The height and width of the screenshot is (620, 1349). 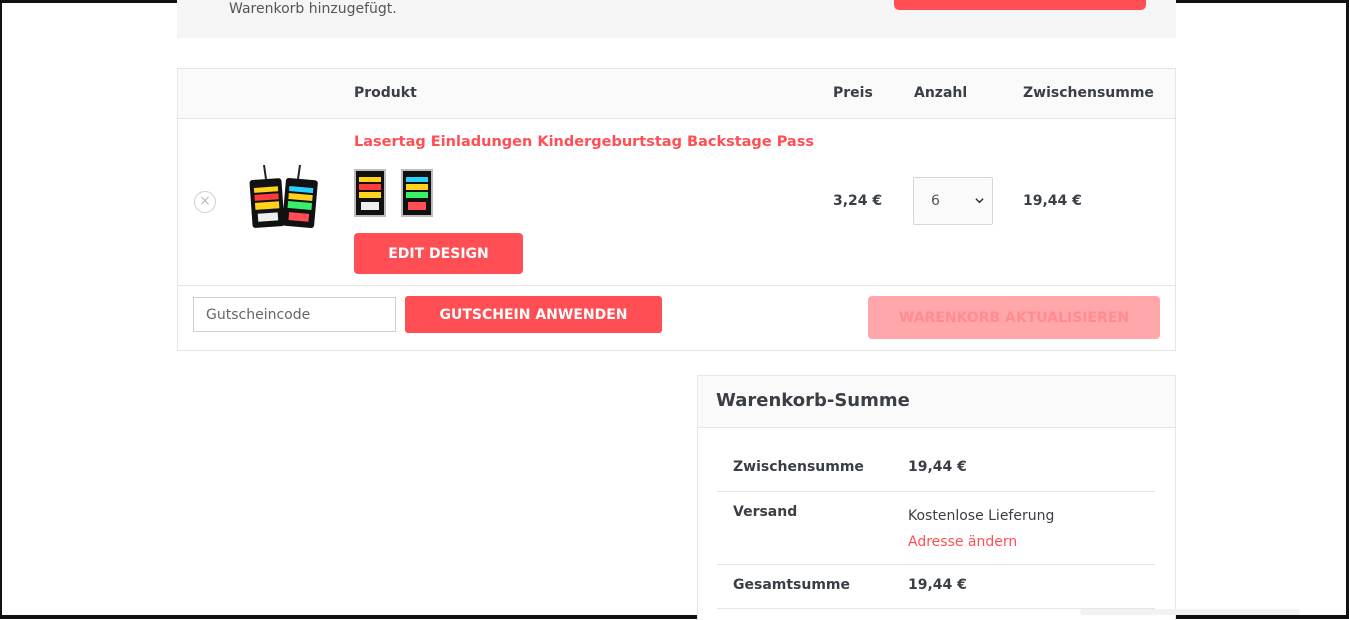 What do you see at coordinates (533, 314) in the screenshot?
I see `apply-coupon-button: GUTSCHEIN ANWENDEN` at bounding box center [533, 314].